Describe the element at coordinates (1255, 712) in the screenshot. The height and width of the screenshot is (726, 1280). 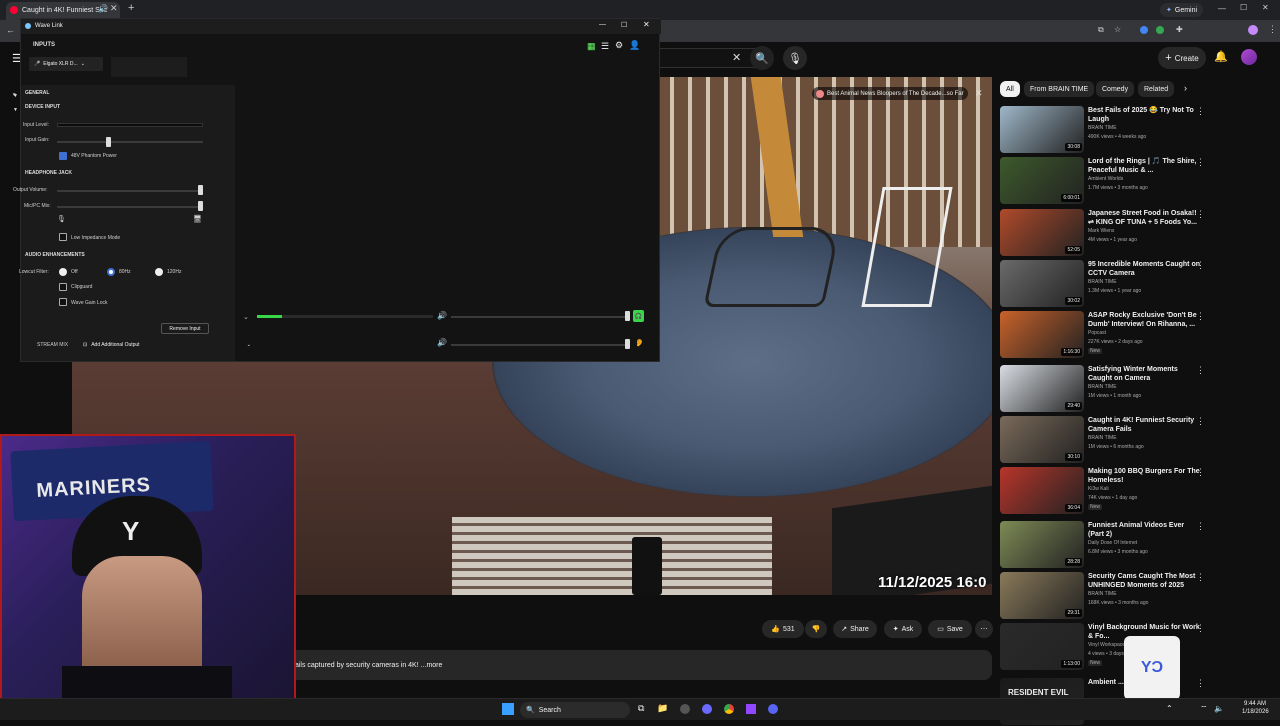
I see `clock-date: 1/18/2026` at that location.